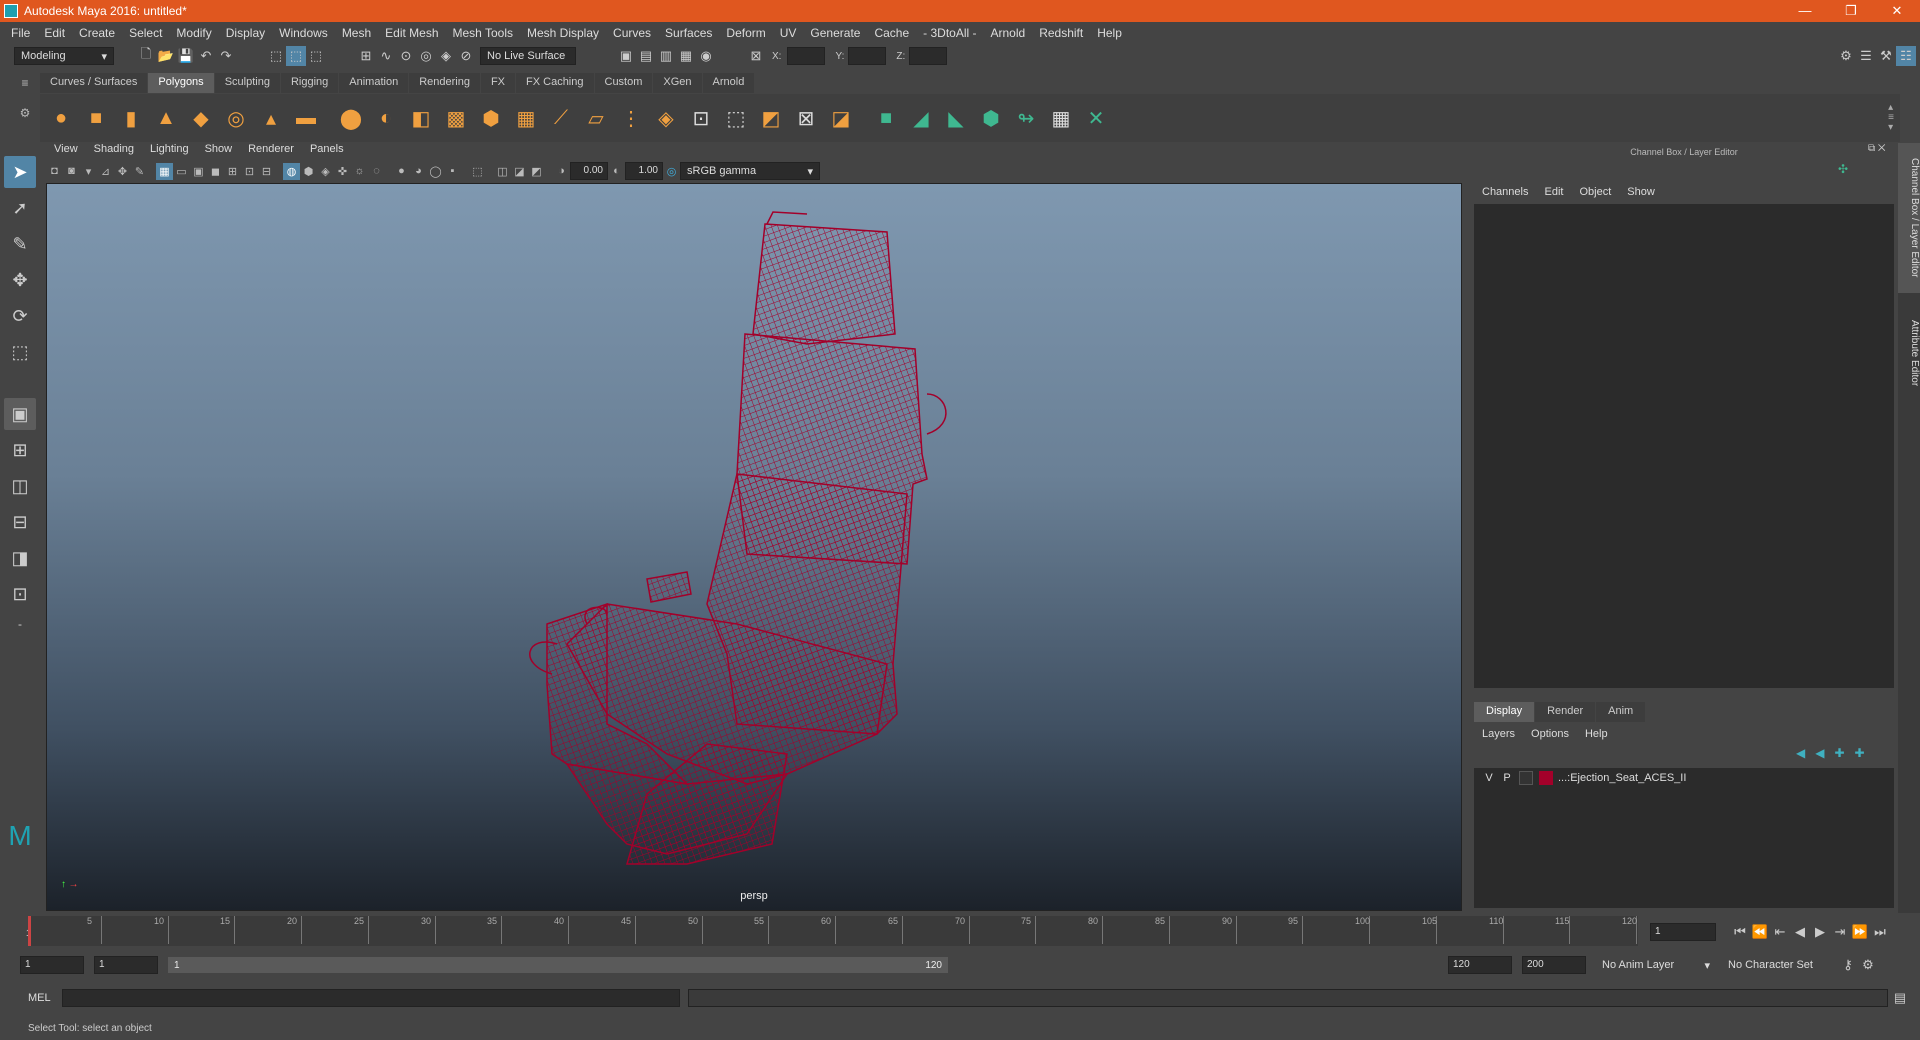  What do you see at coordinates (1909, 353) in the screenshot?
I see `side-tab-attribute-editor: Attribute Editor` at bounding box center [1909, 353].